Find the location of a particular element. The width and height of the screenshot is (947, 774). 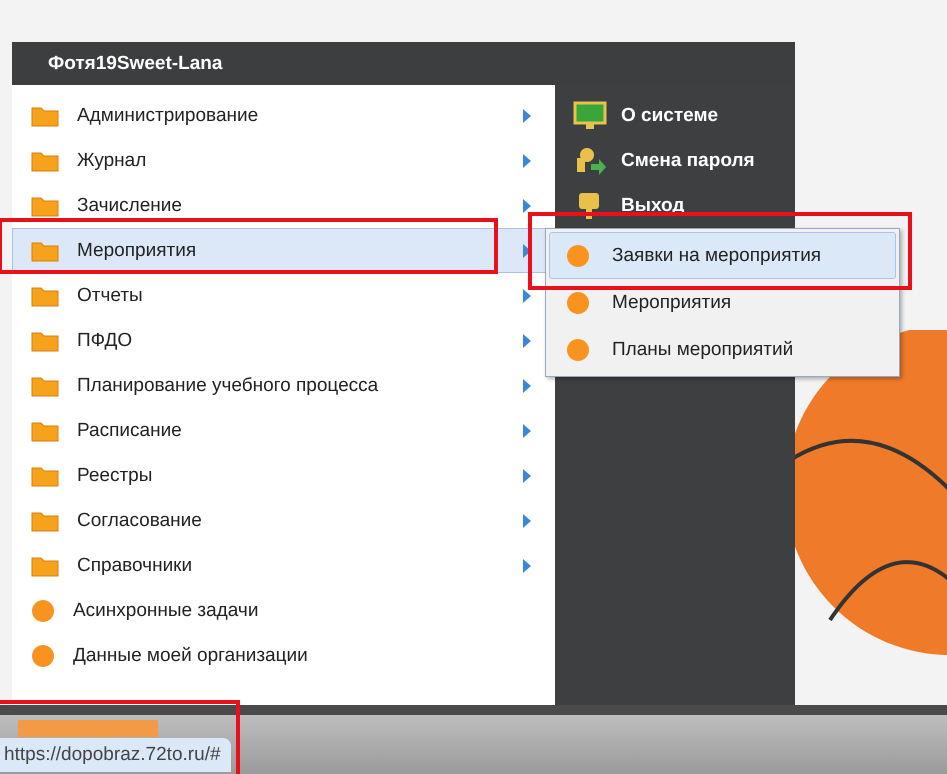

menu-item: Реестры is located at coordinates (283, 475).